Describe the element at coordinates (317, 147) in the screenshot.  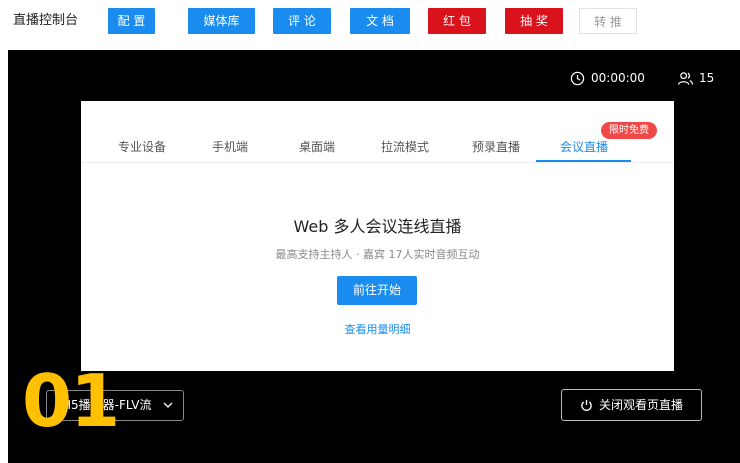
I see `tab-desktop: 桌面端` at that location.